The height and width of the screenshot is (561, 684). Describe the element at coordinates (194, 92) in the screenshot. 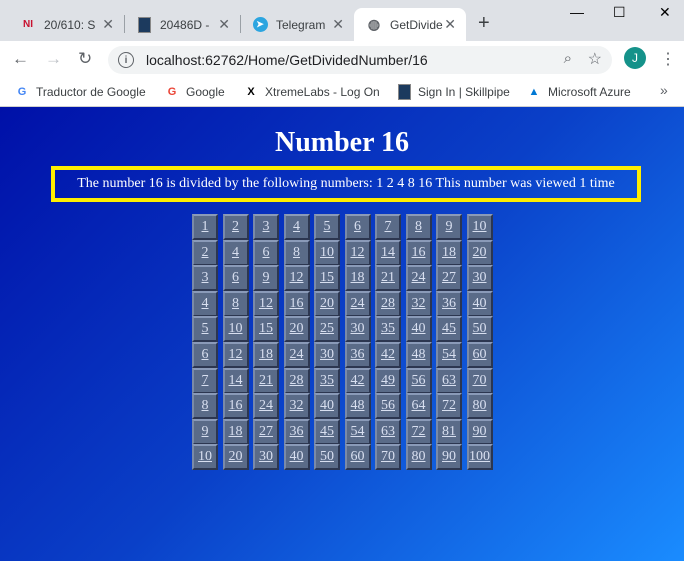

I see `bookmark-google: G Google` at that location.